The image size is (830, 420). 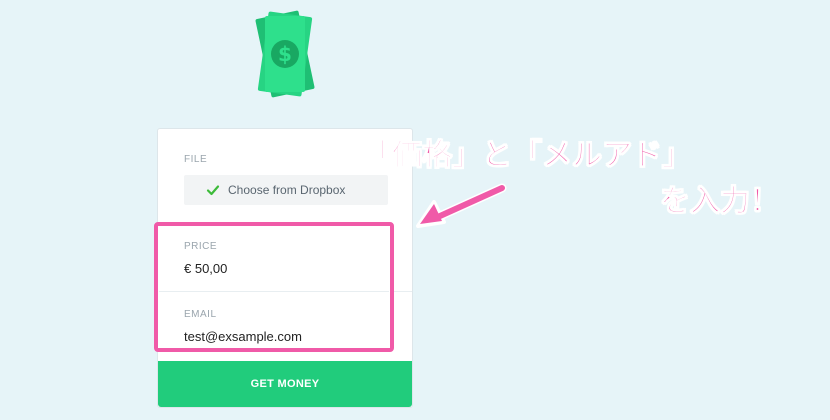 What do you see at coordinates (285, 384) in the screenshot?
I see `get-money-button: GET MONEY` at bounding box center [285, 384].